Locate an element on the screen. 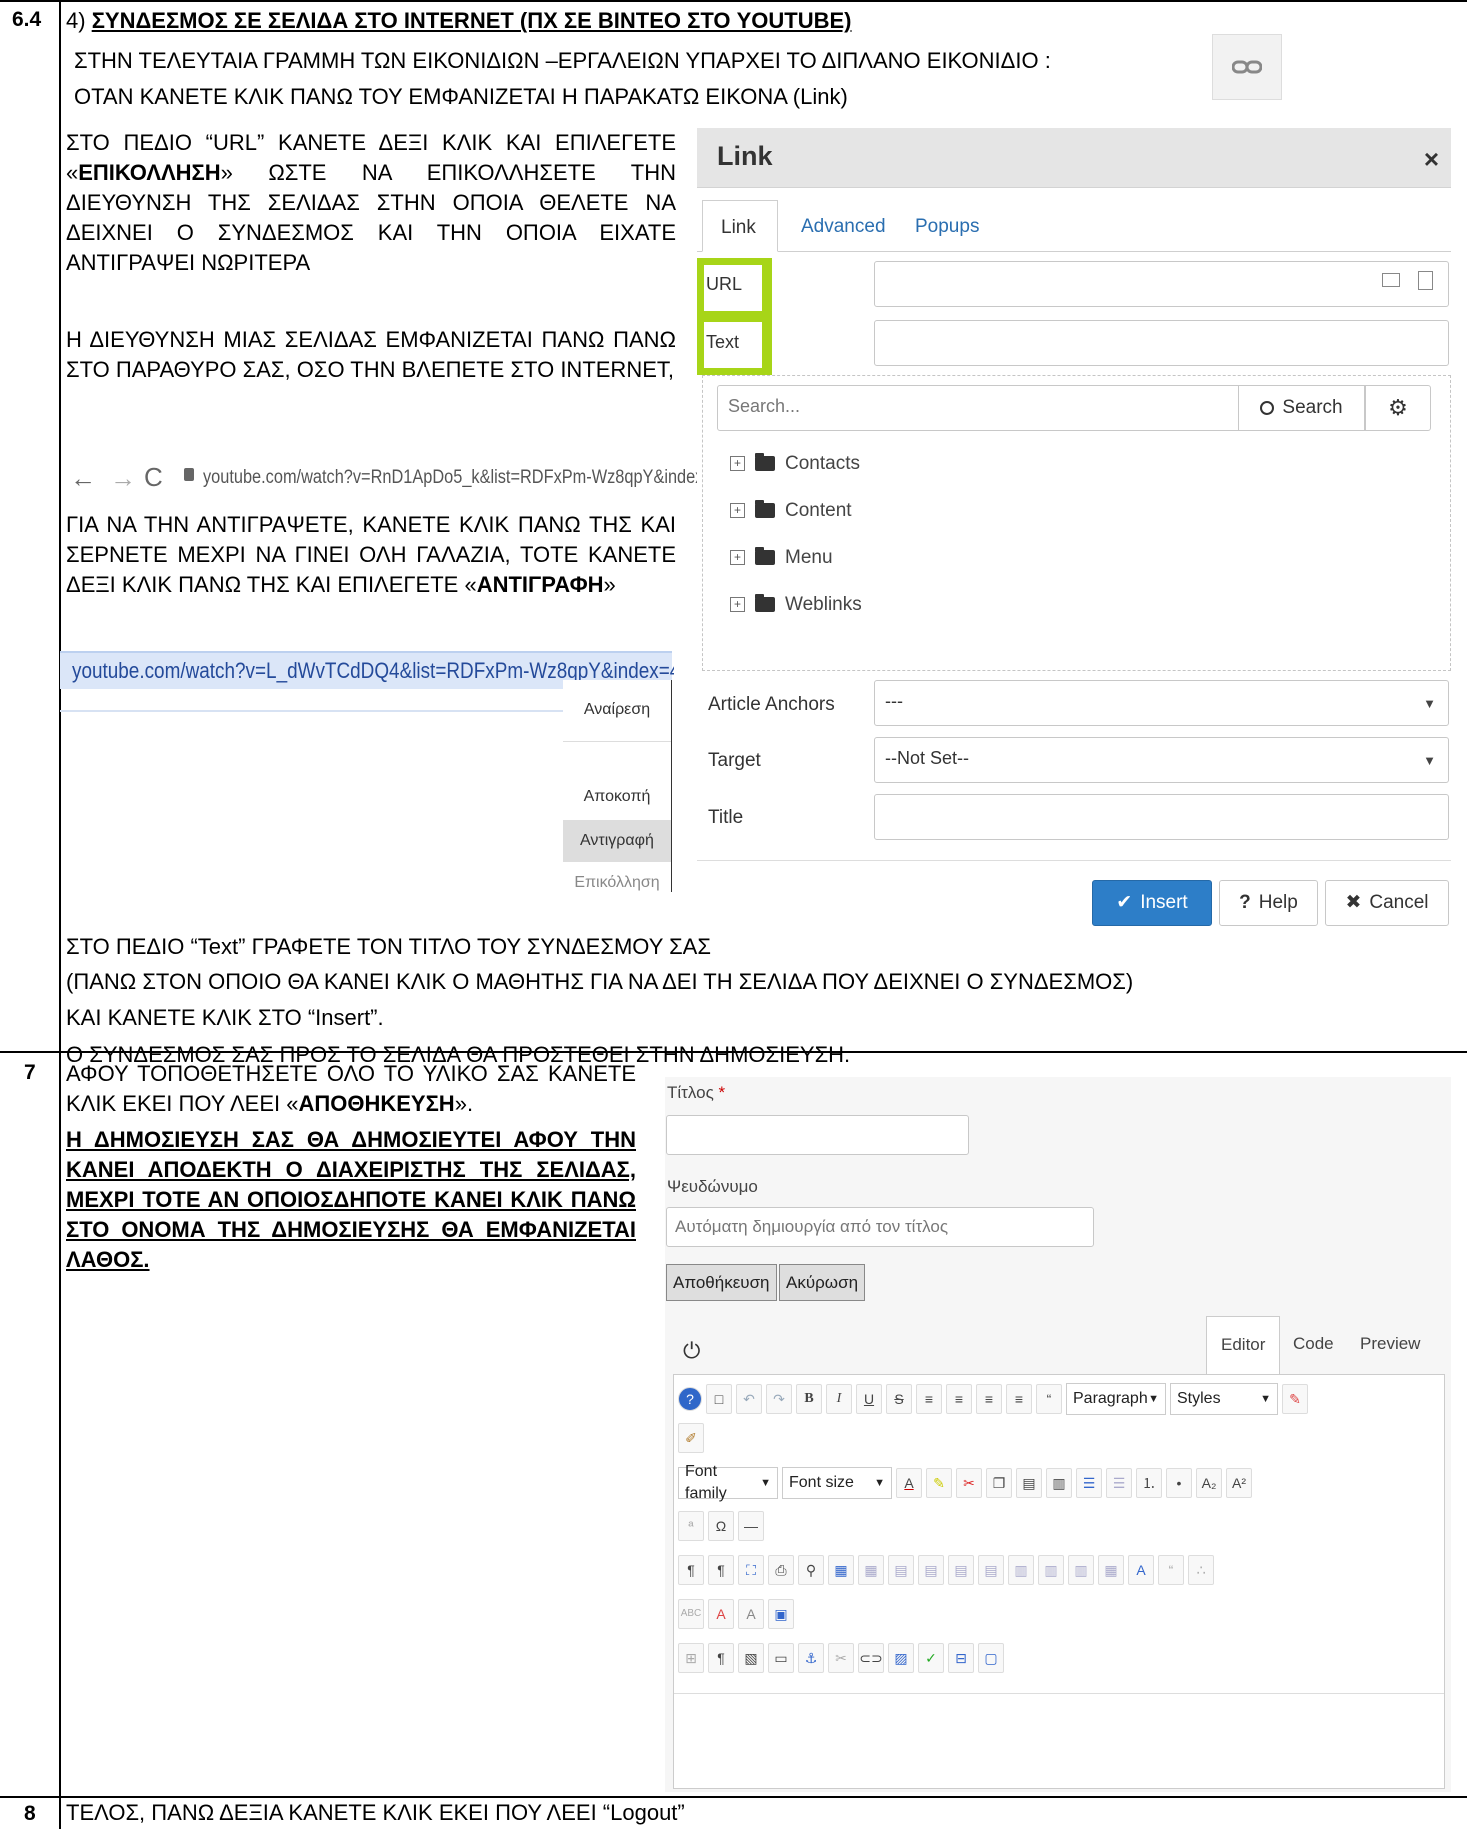 This screenshot has width=1467, height=1829. power-icon: ⏻ is located at coordinates (691, 1351).